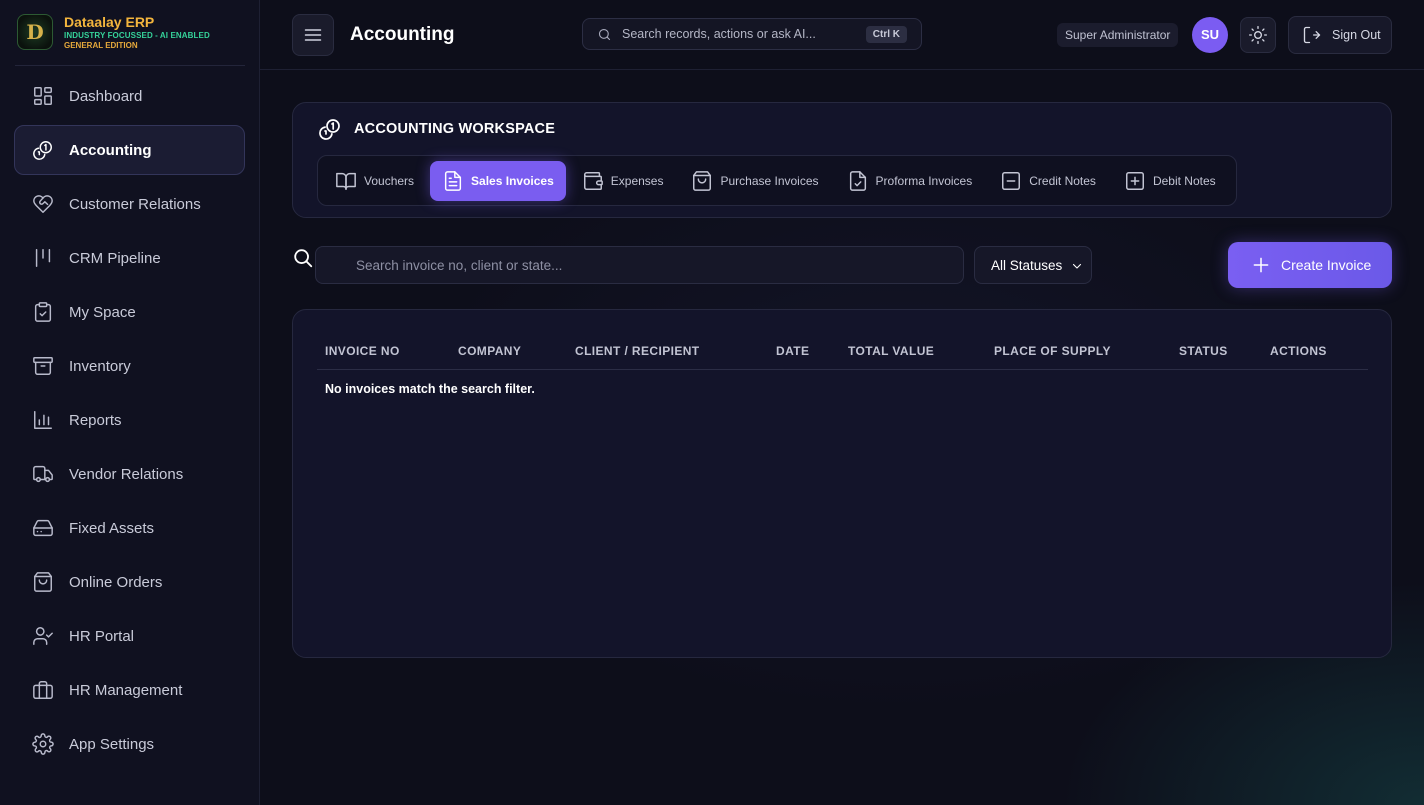  What do you see at coordinates (1184, 180) in the screenshot?
I see `tab-label: Debit Notes` at bounding box center [1184, 180].